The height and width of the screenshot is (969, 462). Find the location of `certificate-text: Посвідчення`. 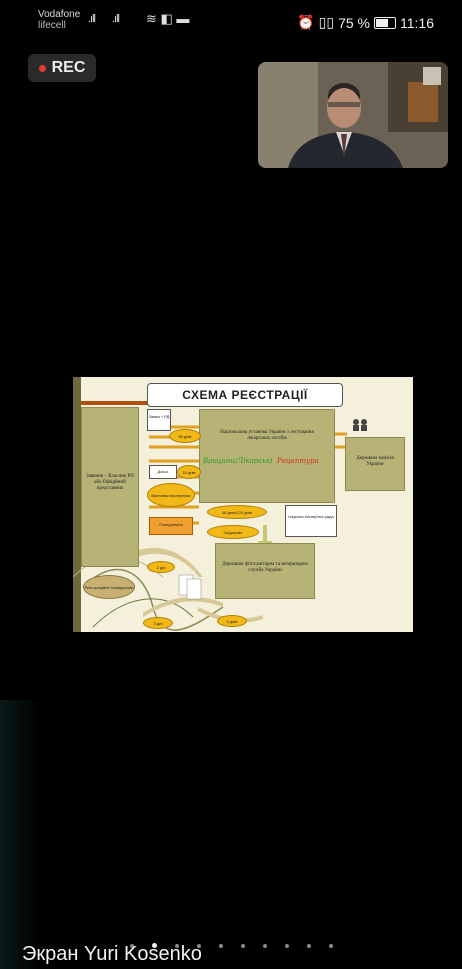

certificate-text: Посвідчення is located at coordinates (171, 524).